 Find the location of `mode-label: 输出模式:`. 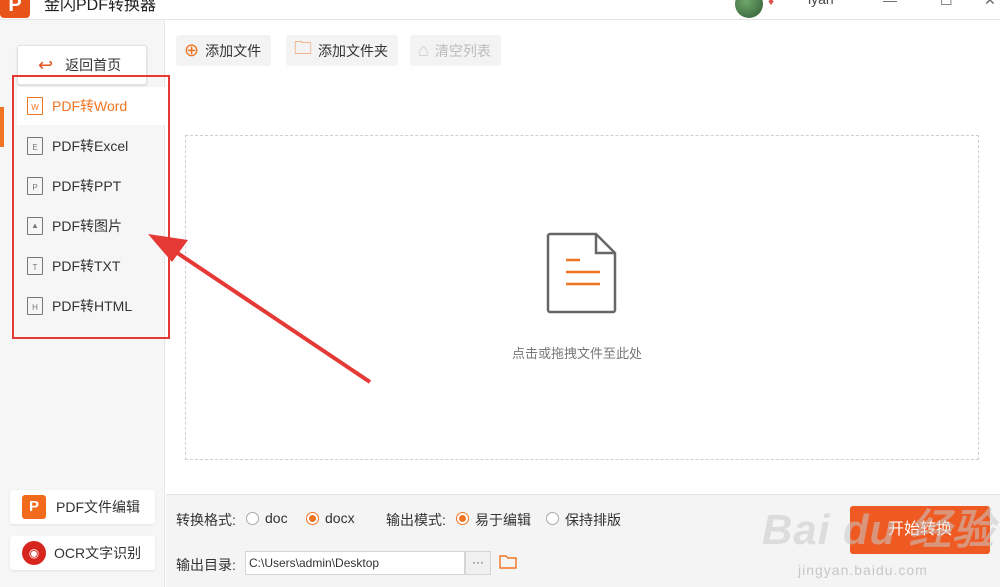

mode-label: 输出模式: is located at coordinates (416, 520).